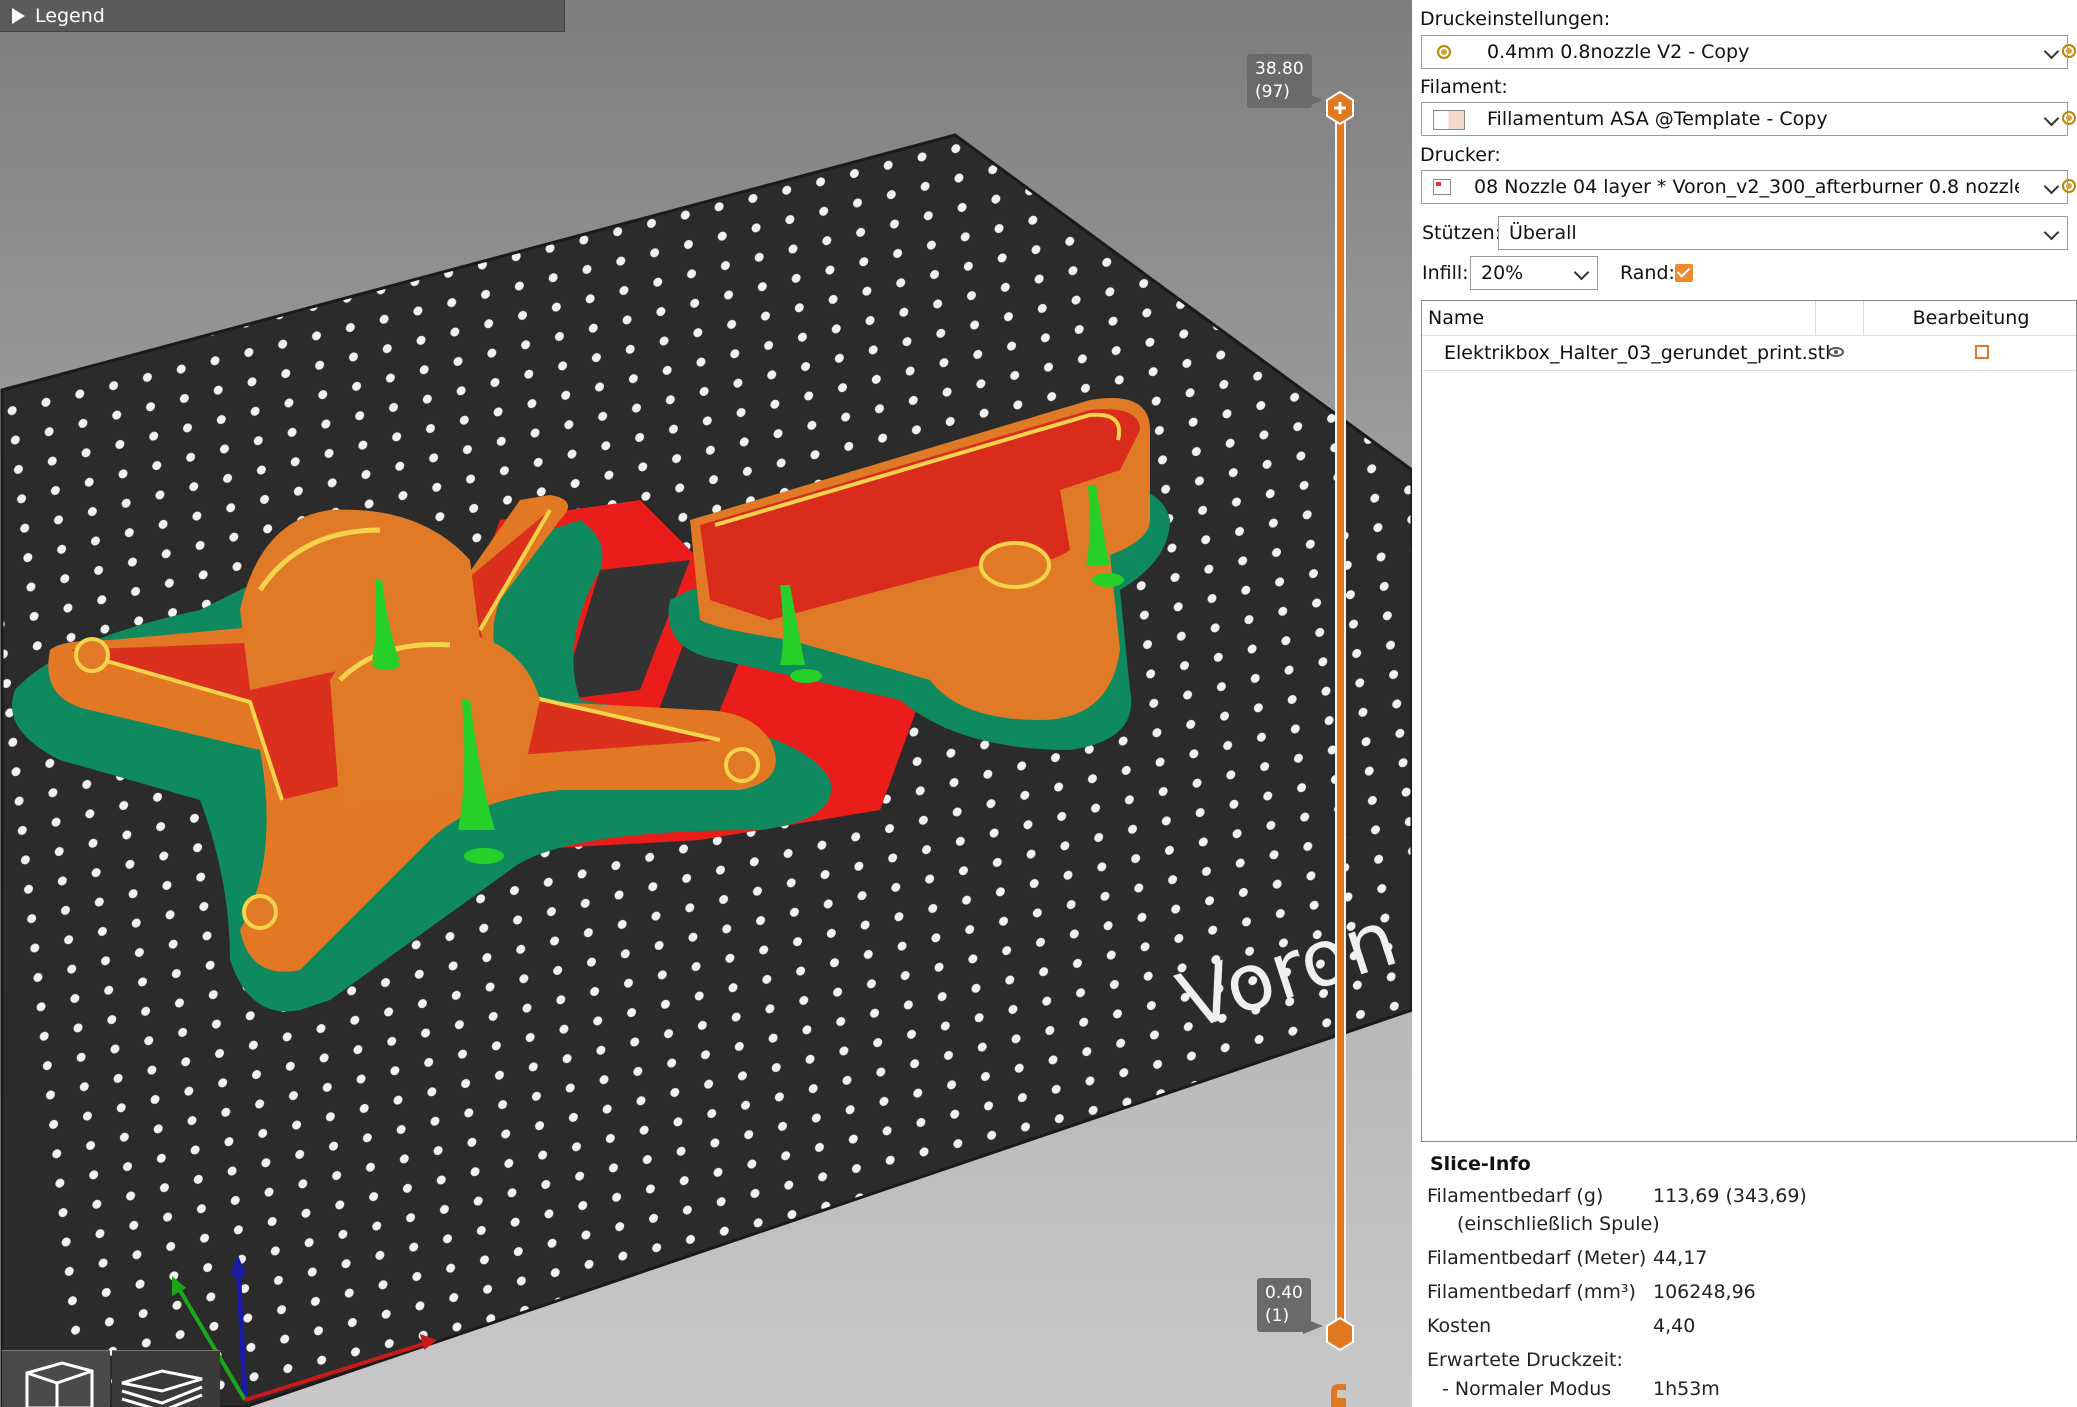 This screenshot has width=2077, height=1407. What do you see at coordinates (1464, 87) in the screenshot?
I see `filament-label: Filament:` at bounding box center [1464, 87].